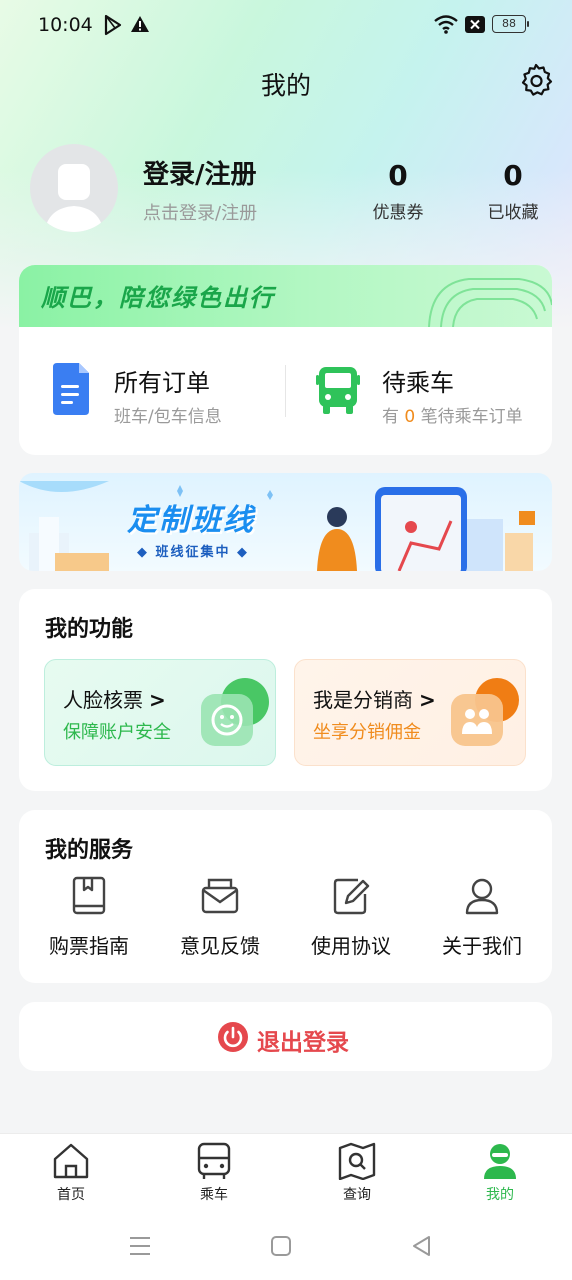  I want to click on battery-indicator: 88, so click(510, 24).